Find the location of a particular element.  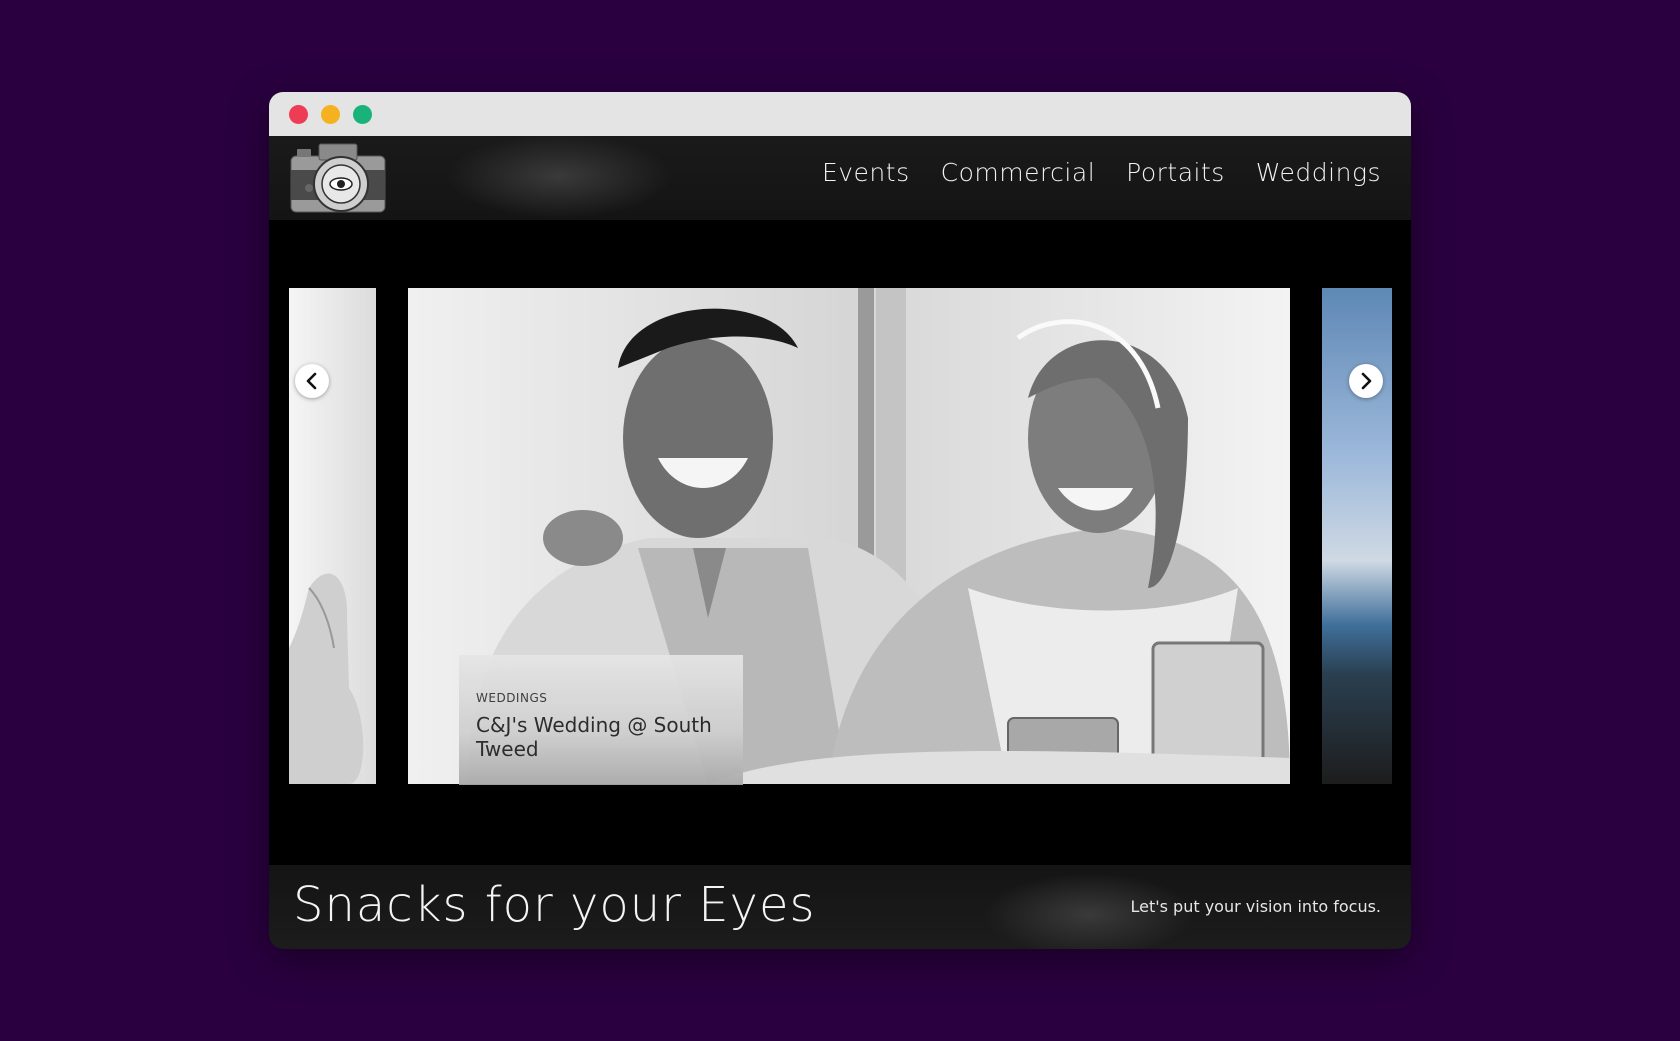

site-tagline: Let's put your vision into focus. is located at coordinates (1255, 906).